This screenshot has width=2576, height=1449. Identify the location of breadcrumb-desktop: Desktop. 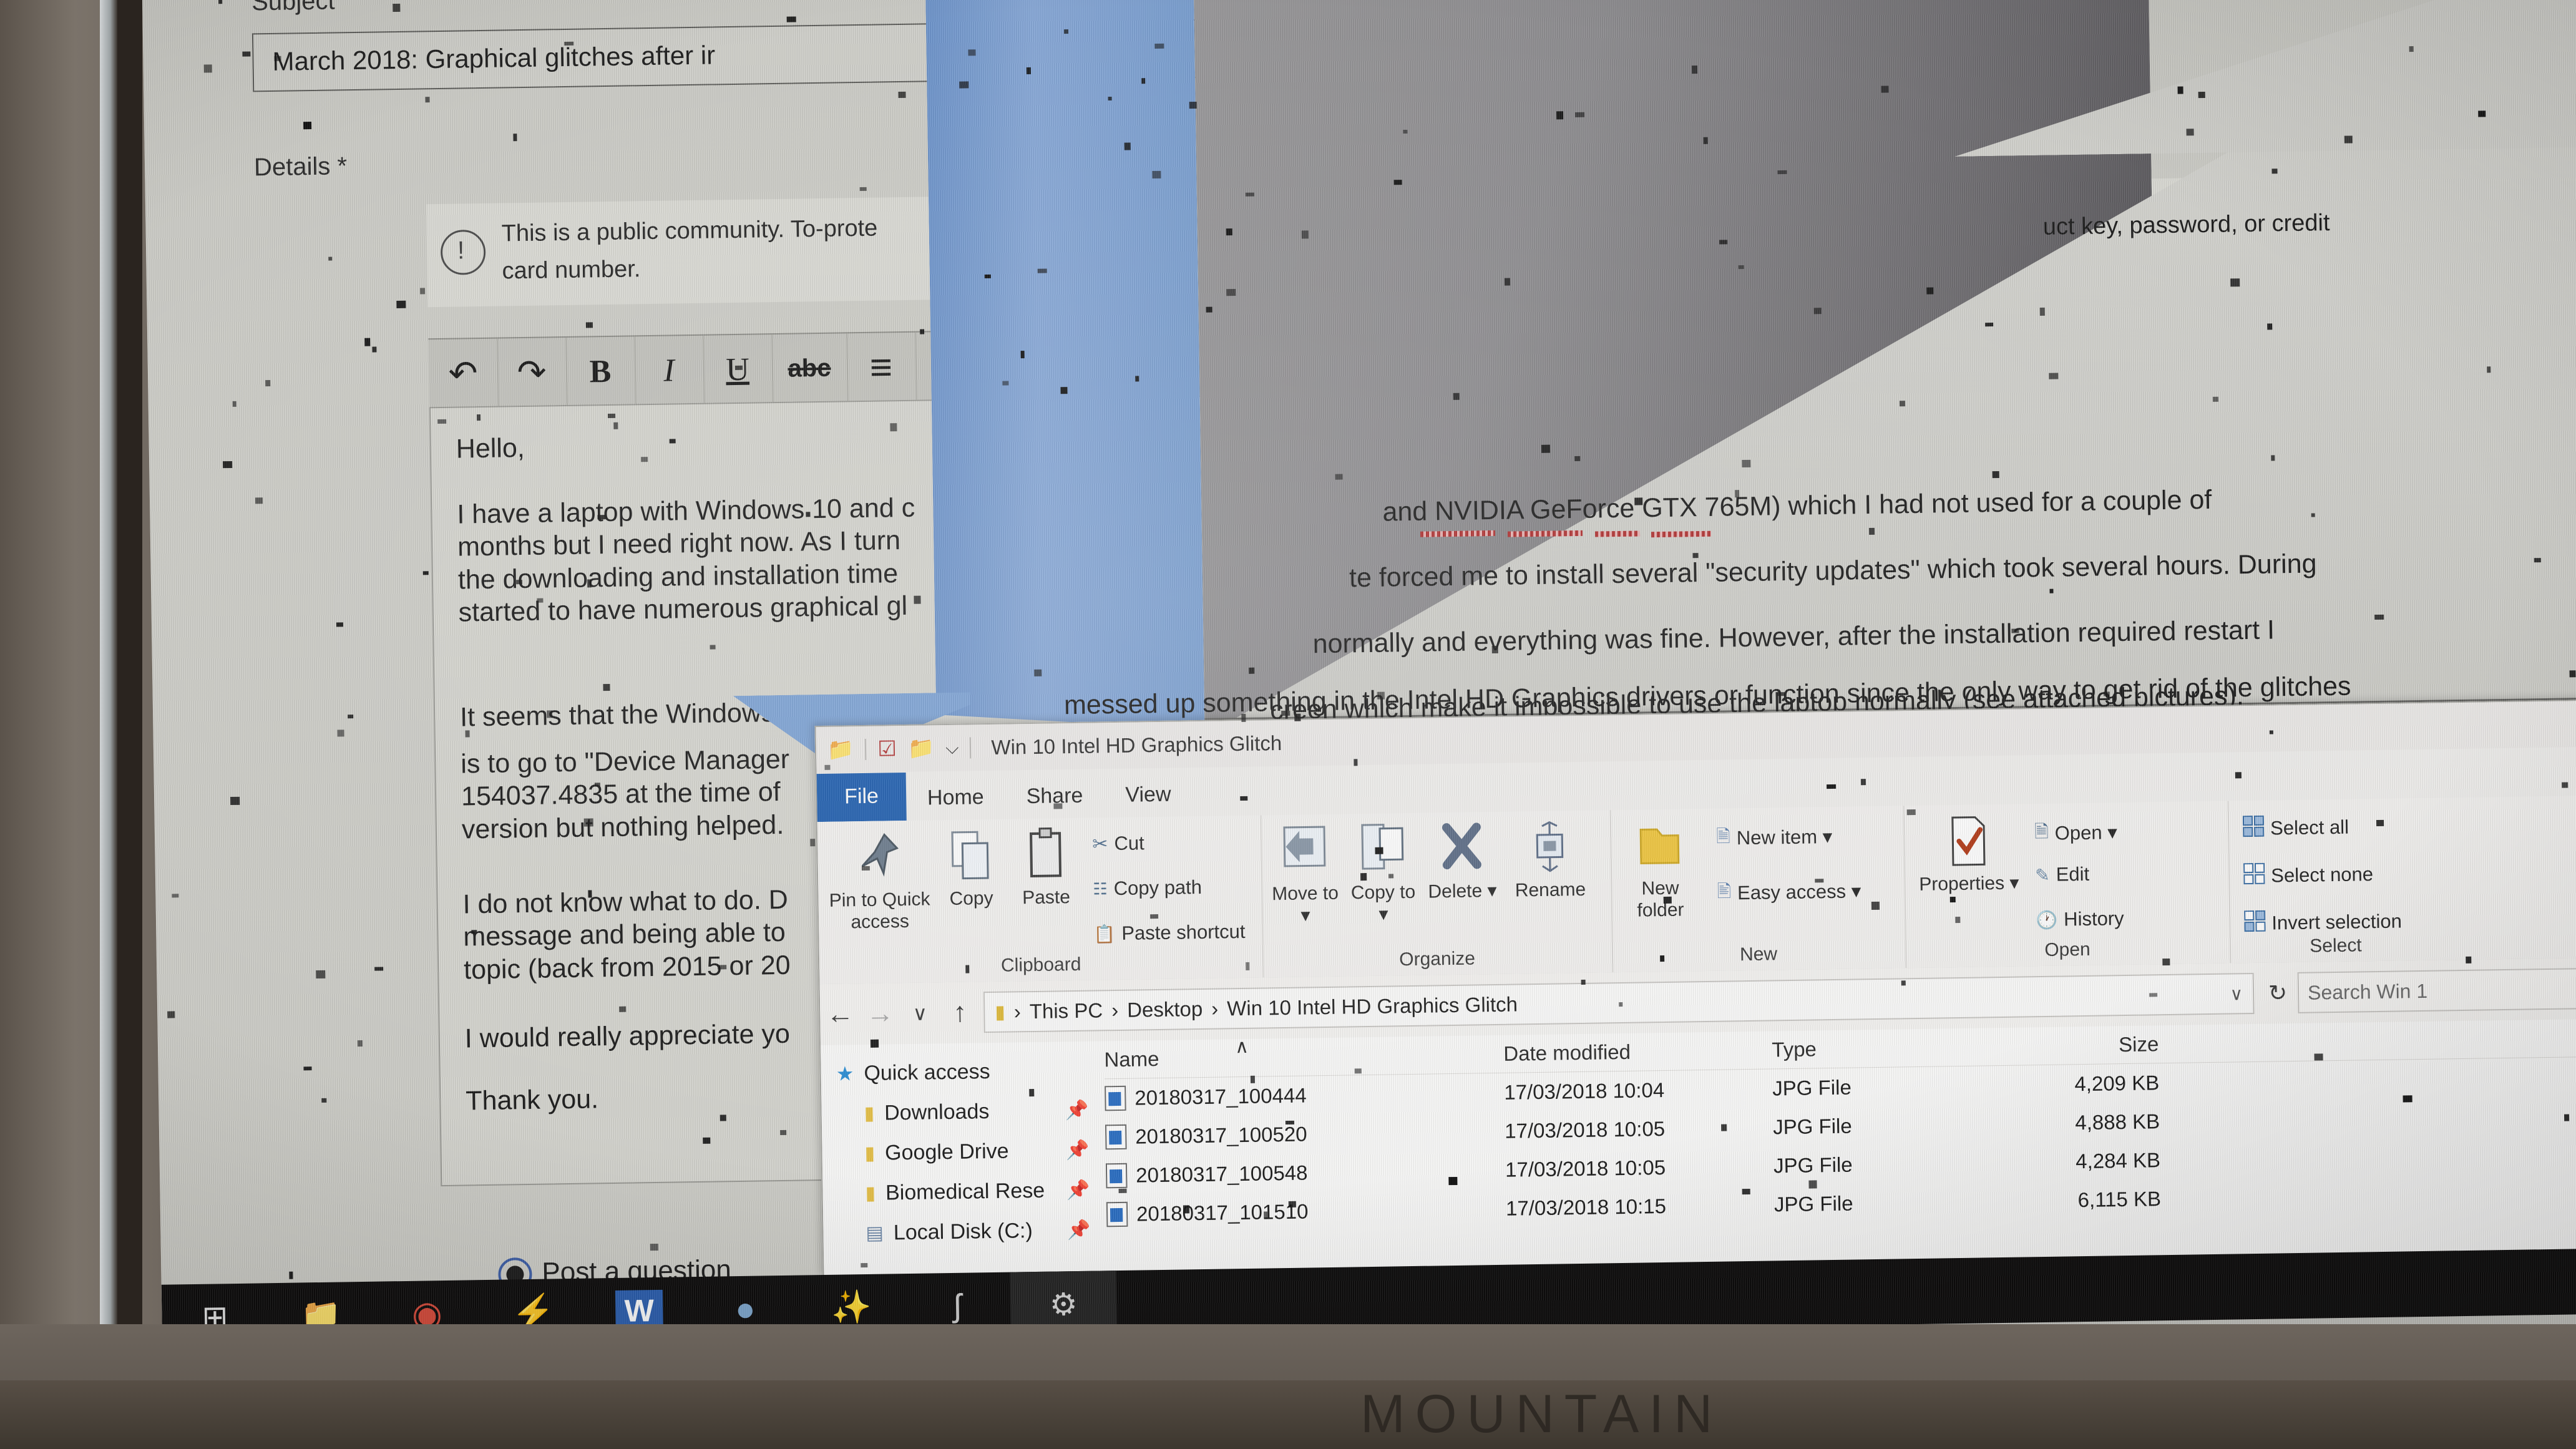
(1165, 1009).